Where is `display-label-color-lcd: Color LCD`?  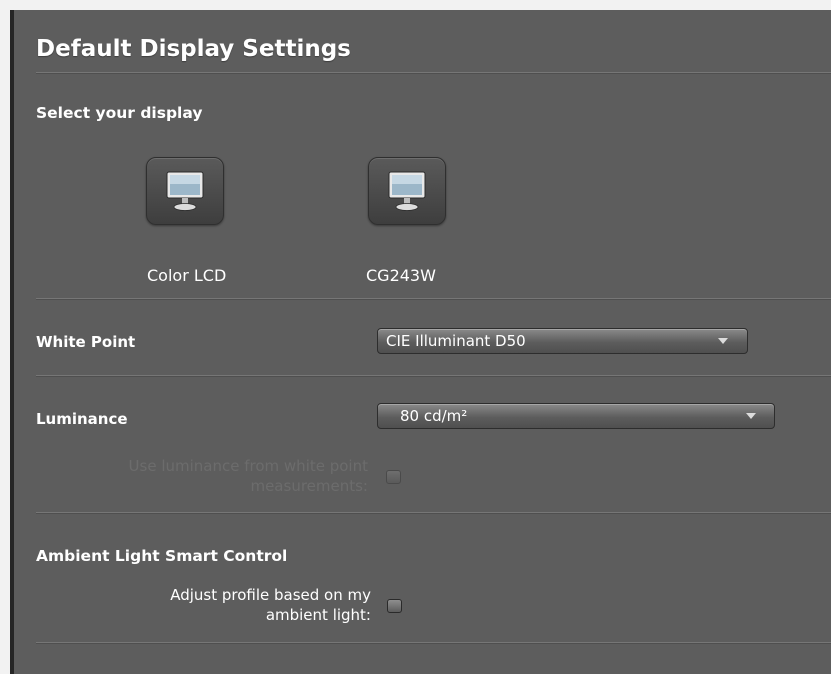
display-label-color-lcd: Color LCD is located at coordinates (187, 275).